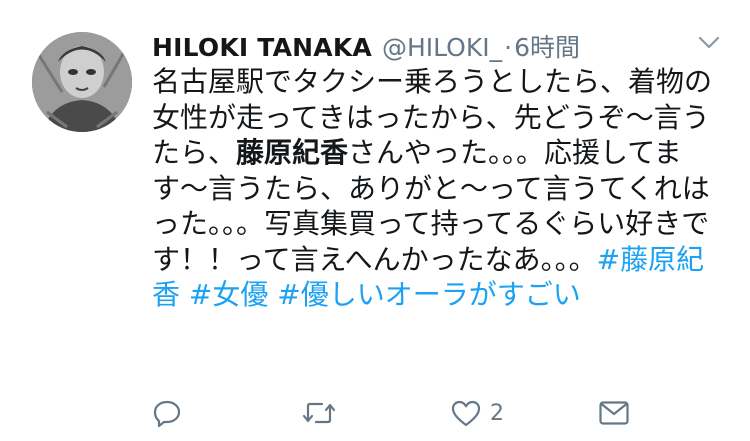  I want to click on retweet-icon, so click(319, 413).